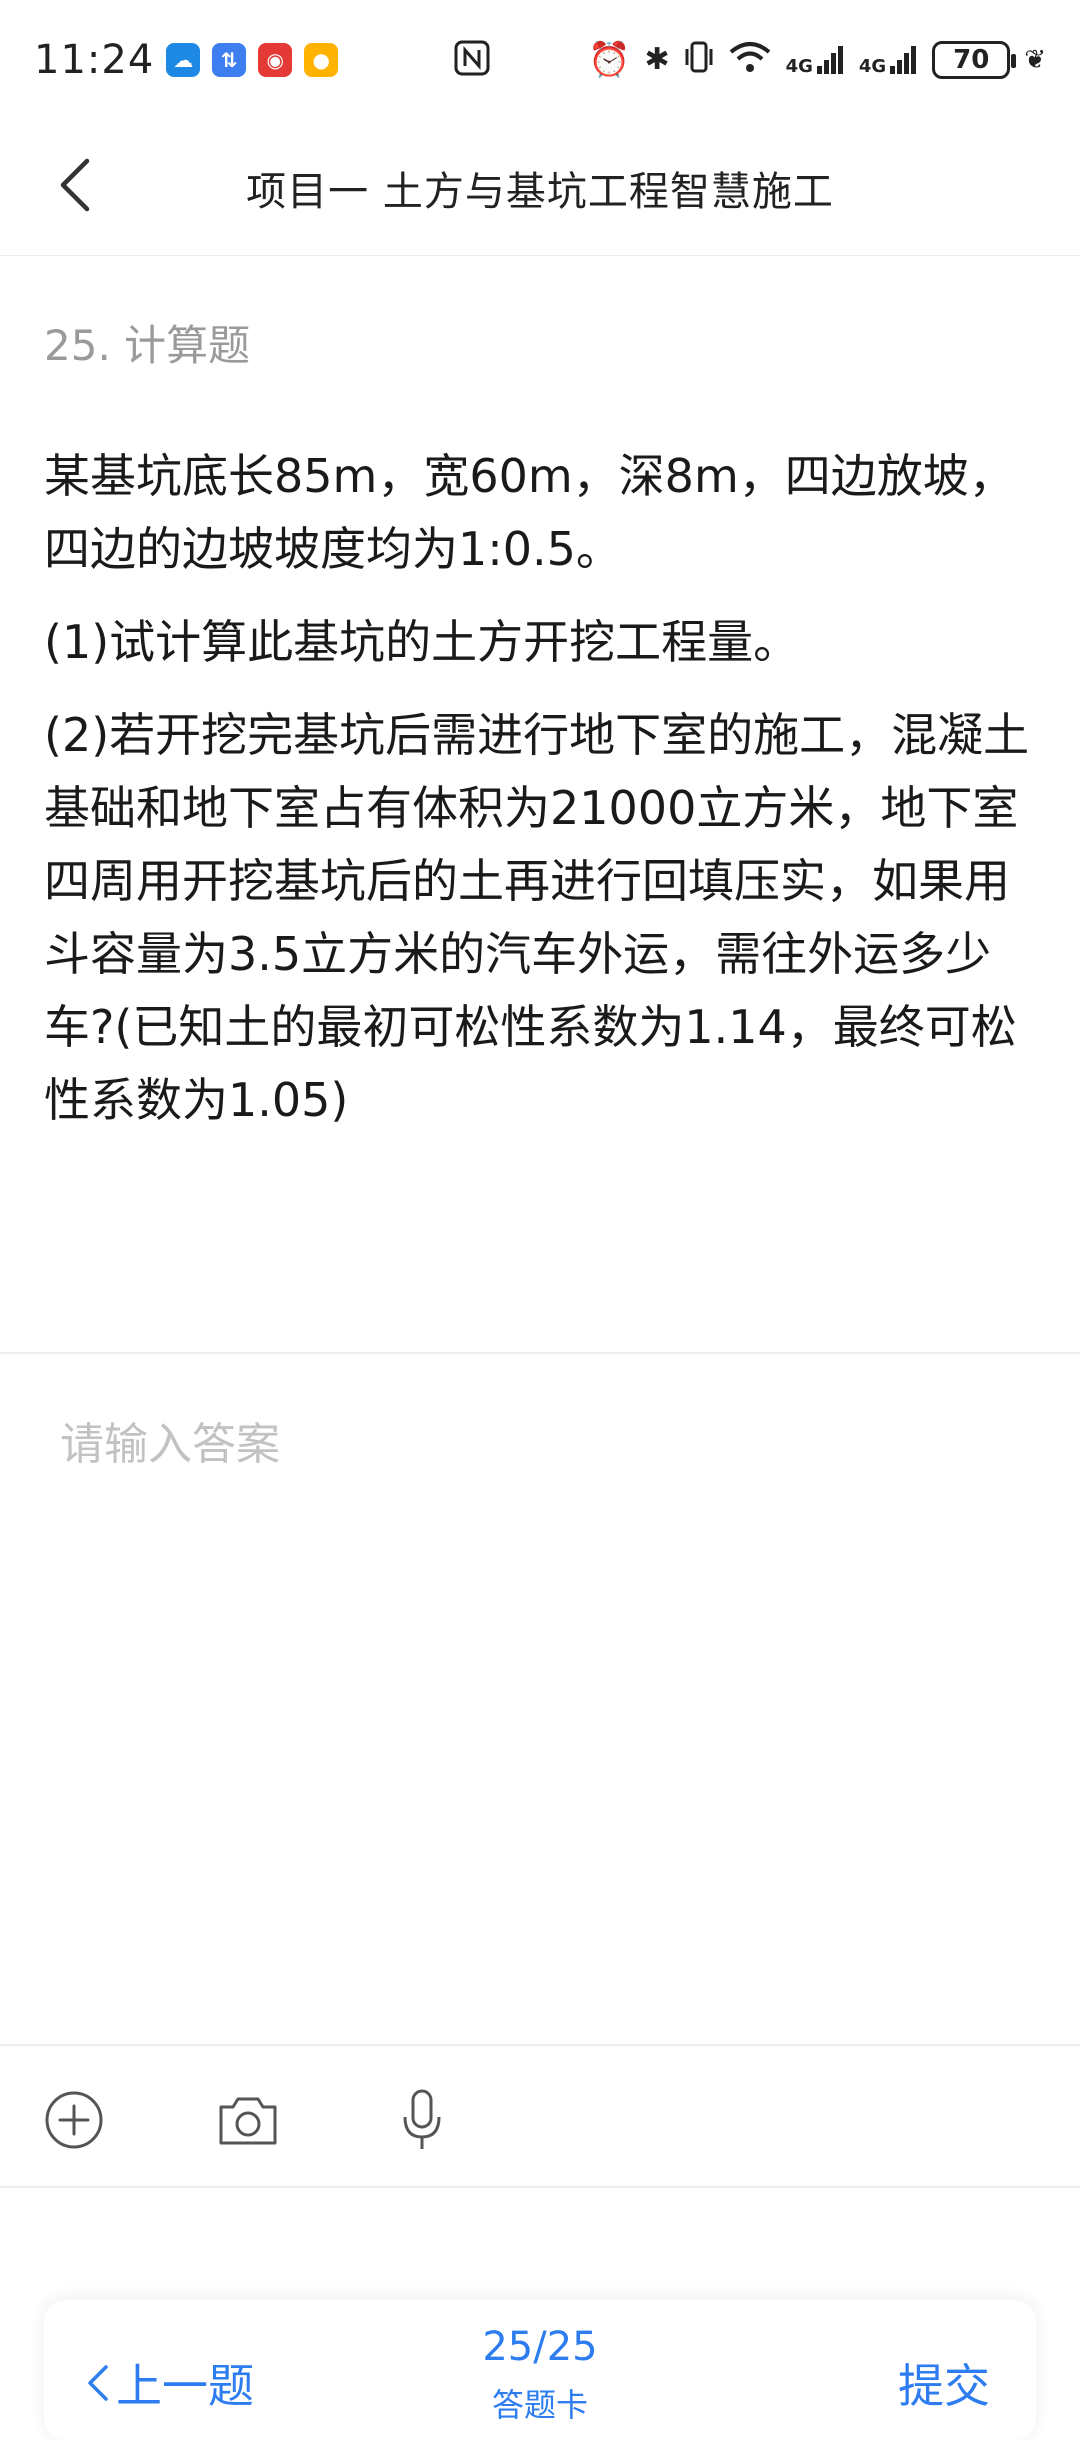 The width and height of the screenshot is (1080, 2440). I want to click on question-paragraph: 某基坑底长85m，宽60m，深8m，四边放坡，四边的边坡坡度均为1:0.5。, so click(529, 512).